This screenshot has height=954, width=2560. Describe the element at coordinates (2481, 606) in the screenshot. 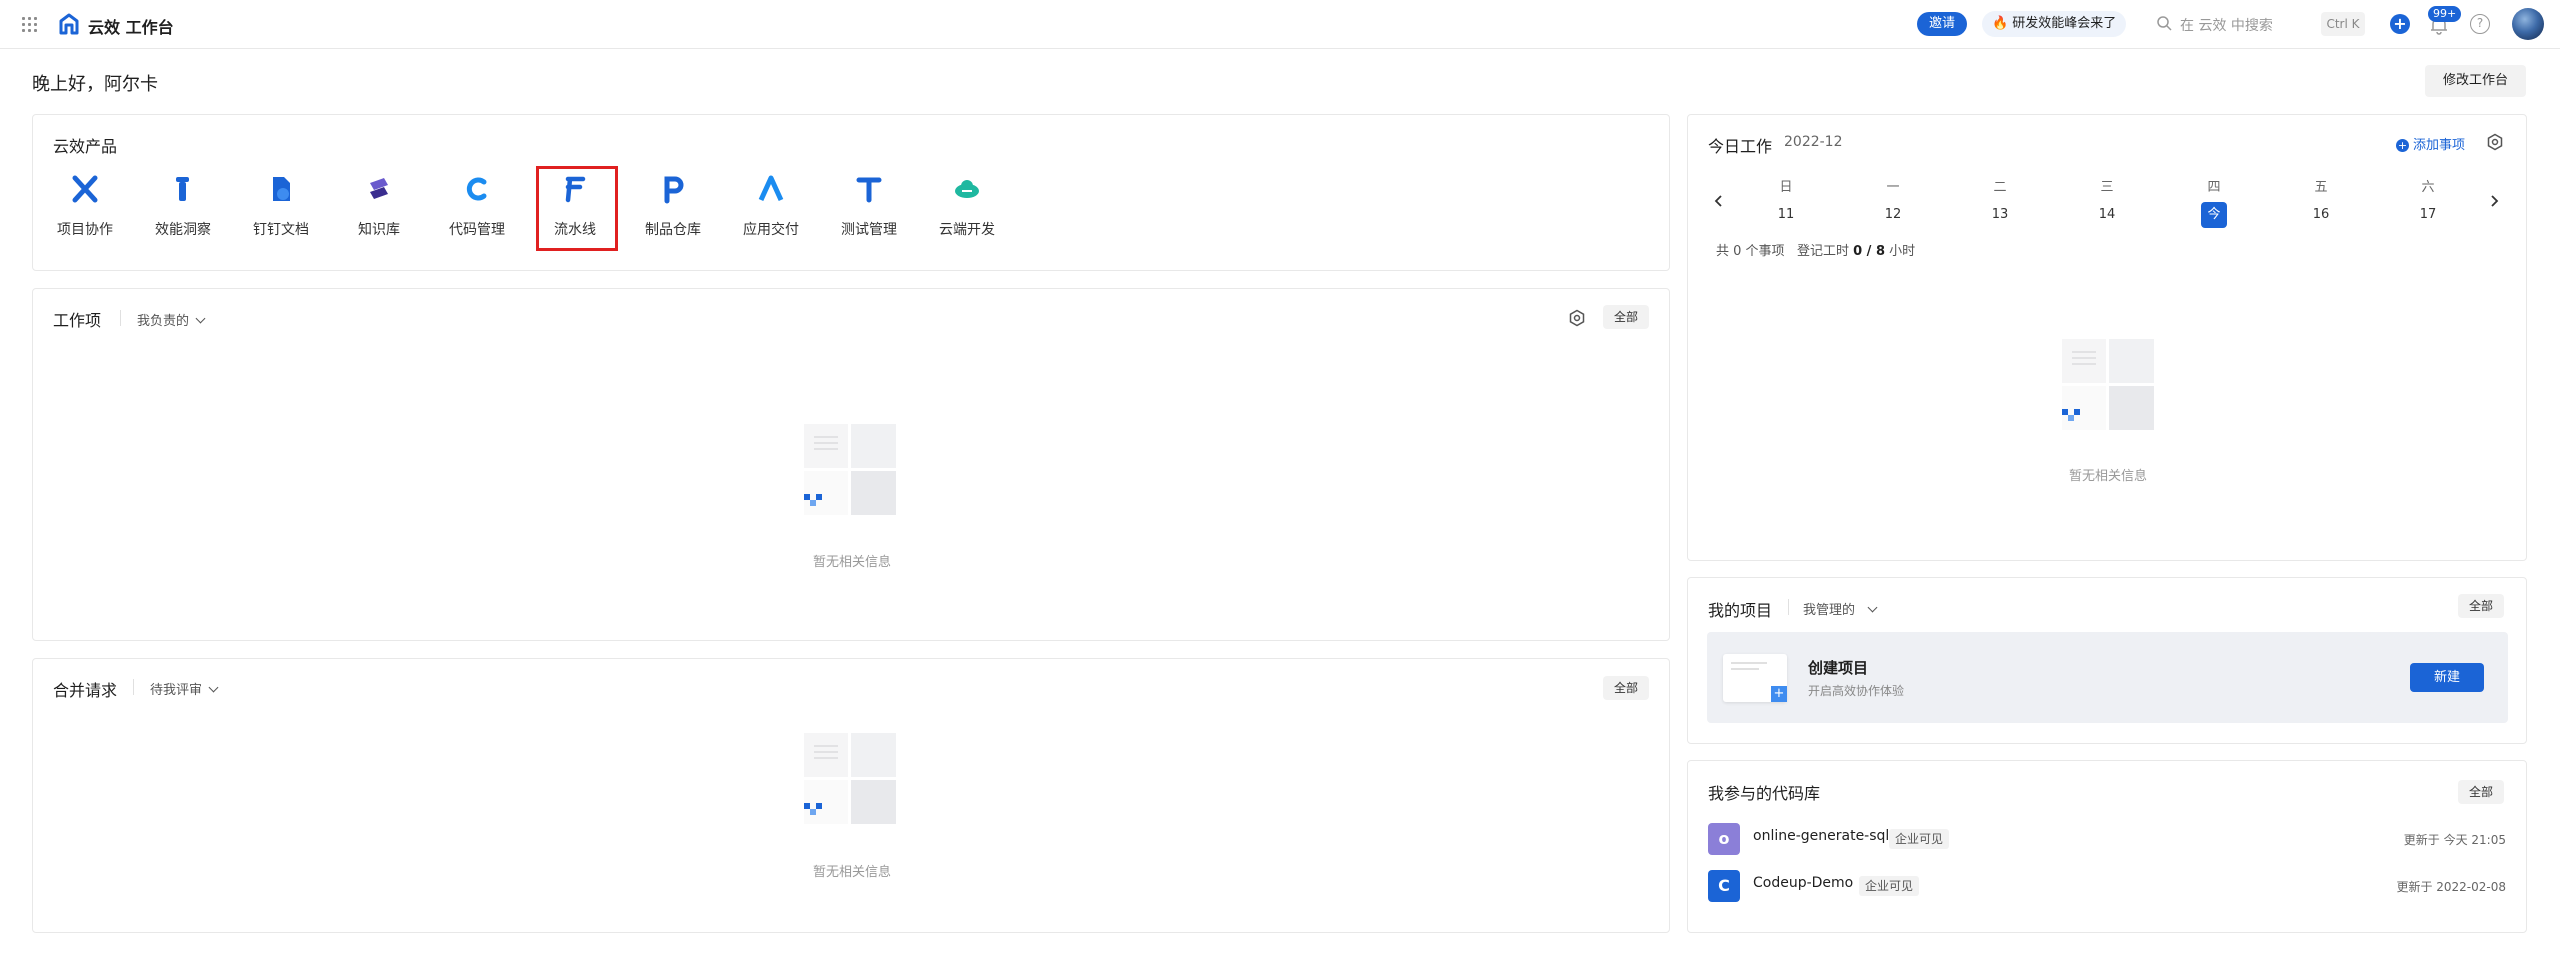

I see `my-projects-all-button: 全部` at that location.